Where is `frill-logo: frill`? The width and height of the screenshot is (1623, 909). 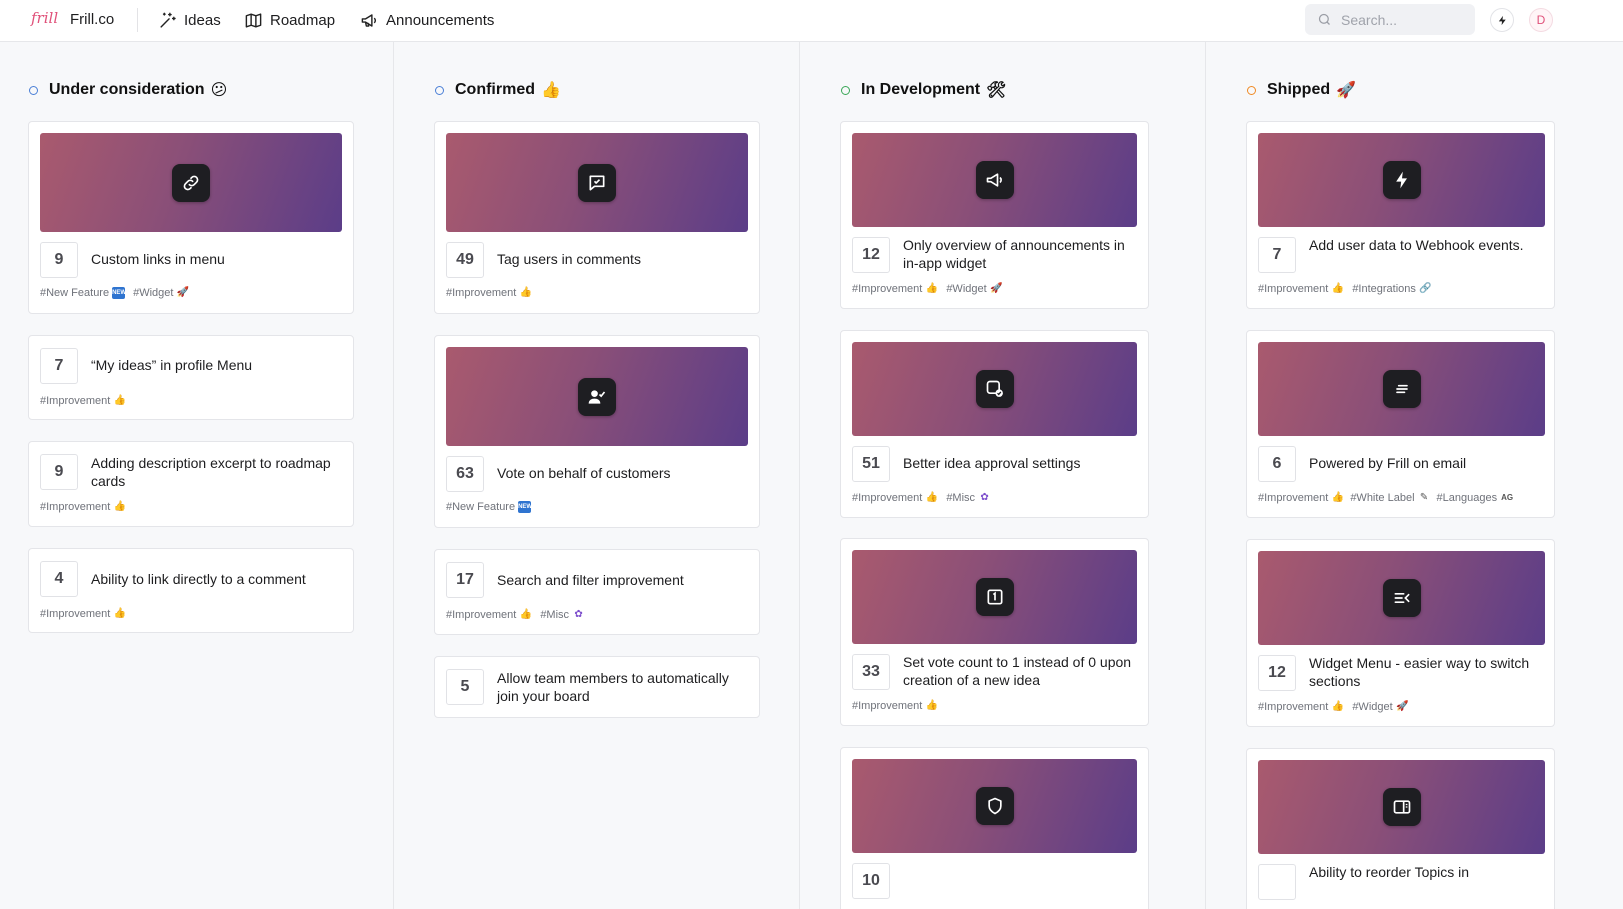
frill-logo: frill is located at coordinates (44, 18).